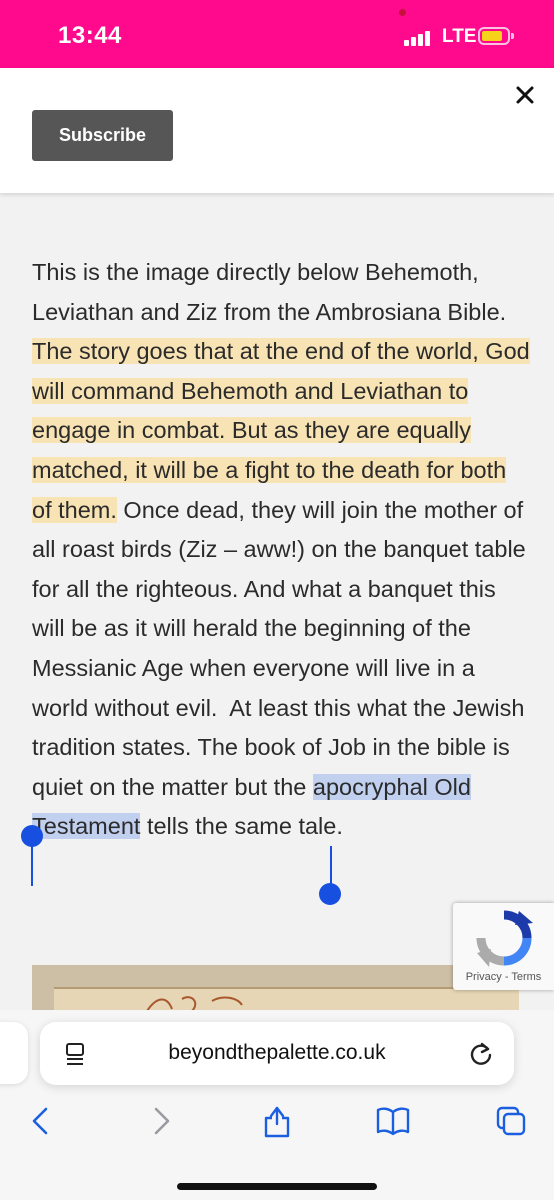 This screenshot has height=1200, width=554. What do you see at coordinates (32, 836) in the screenshot?
I see `selection-start-knob` at bounding box center [32, 836].